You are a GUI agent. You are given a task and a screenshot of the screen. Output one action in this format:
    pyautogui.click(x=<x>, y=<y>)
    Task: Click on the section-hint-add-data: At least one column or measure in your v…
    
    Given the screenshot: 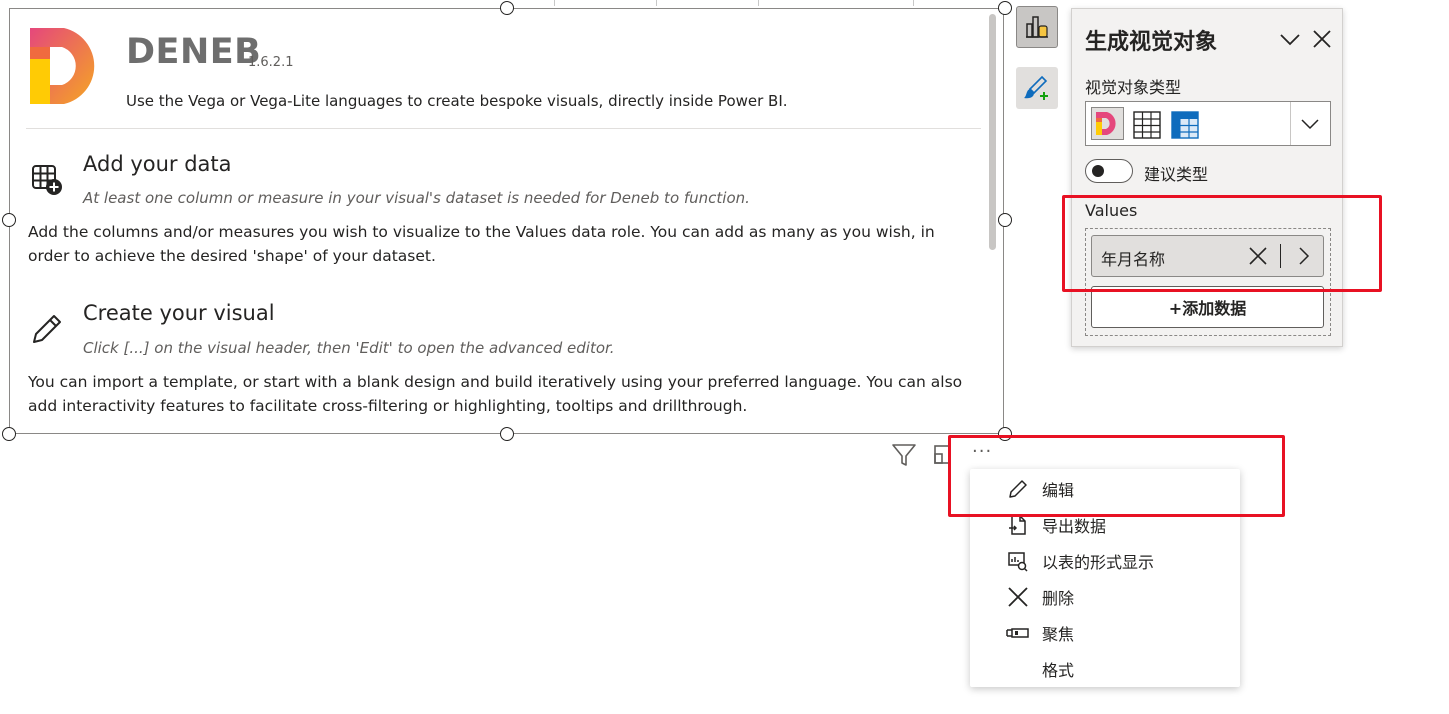 What is the action you would take?
    pyautogui.click(x=416, y=198)
    